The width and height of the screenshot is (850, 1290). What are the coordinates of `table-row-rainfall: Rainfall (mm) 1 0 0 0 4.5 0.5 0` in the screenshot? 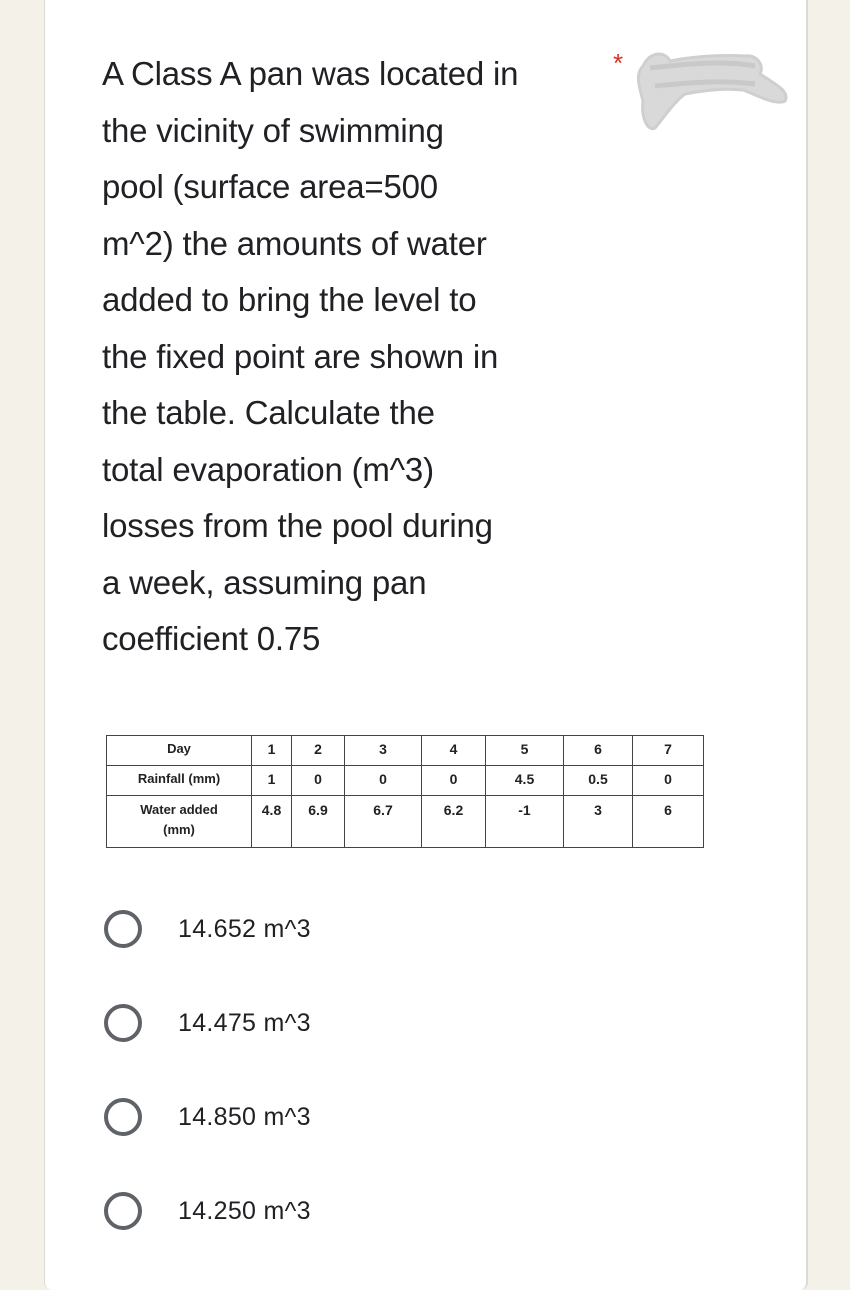 It's located at (405, 780).